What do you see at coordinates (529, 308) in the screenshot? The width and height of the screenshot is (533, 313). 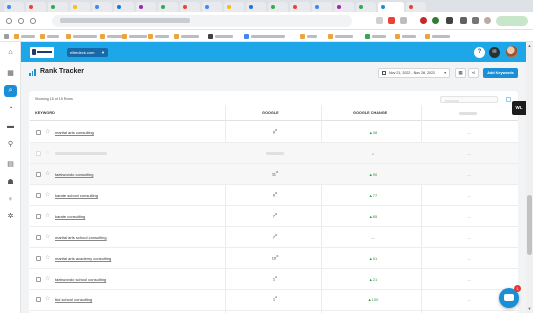 I see `scroll-down-arrow-icon: ▼` at bounding box center [529, 308].